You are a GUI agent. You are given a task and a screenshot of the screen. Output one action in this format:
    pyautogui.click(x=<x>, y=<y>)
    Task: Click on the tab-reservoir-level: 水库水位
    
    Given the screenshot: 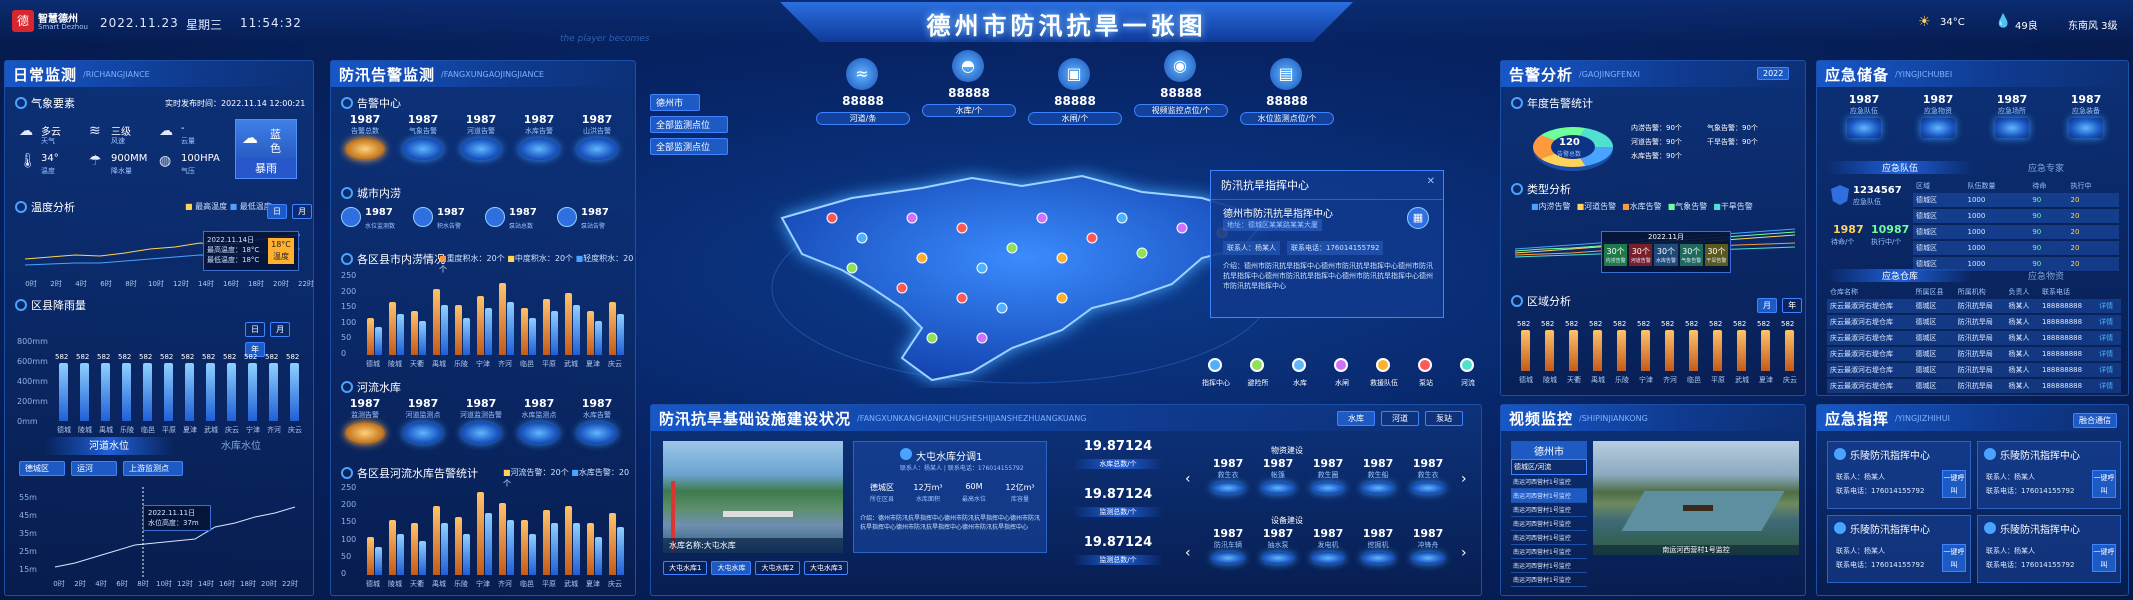 What is the action you would take?
    pyautogui.click(x=241, y=446)
    